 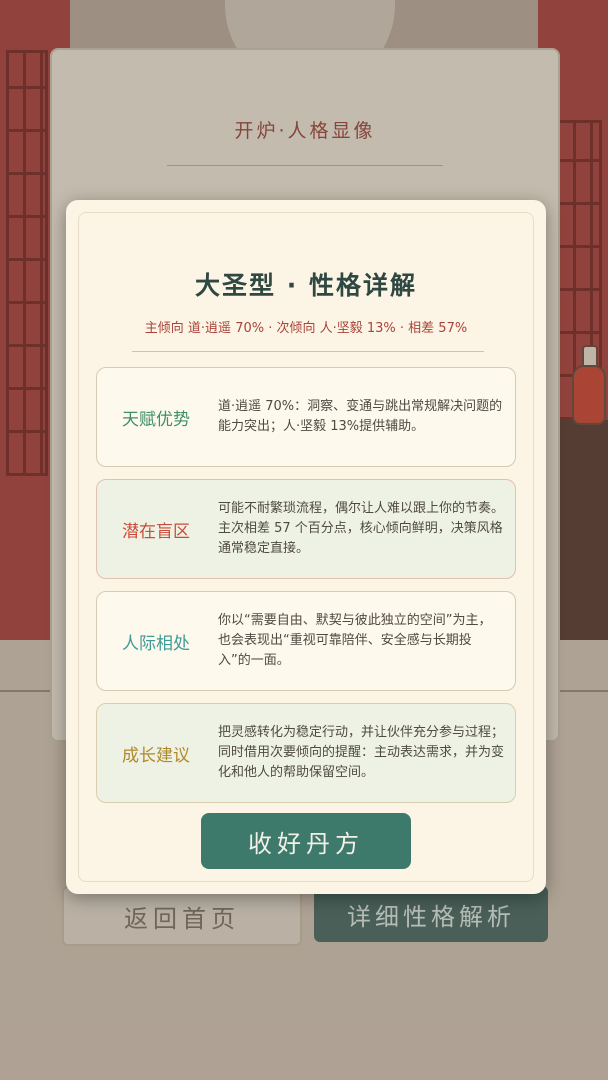 I want to click on section-label: 天赋优势, so click(x=156, y=419).